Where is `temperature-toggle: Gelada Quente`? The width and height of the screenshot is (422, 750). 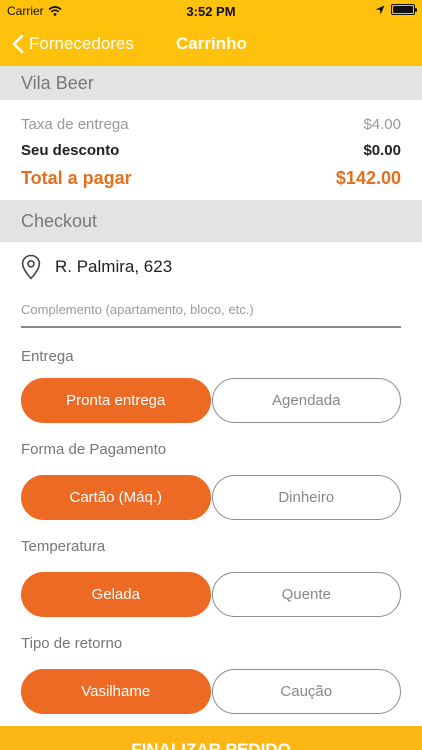
temperature-toggle: Gelada Quente is located at coordinates (211, 594).